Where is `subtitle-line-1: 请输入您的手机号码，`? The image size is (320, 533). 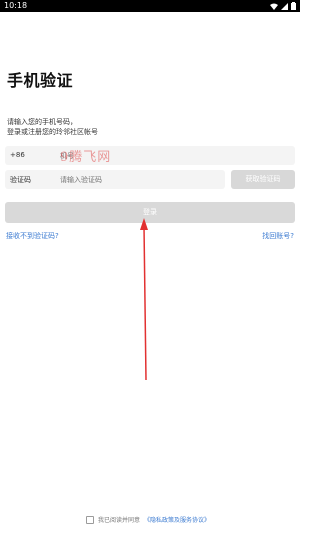
subtitle-line-1: 请输入您的手机号码， is located at coordinates (42, 122).